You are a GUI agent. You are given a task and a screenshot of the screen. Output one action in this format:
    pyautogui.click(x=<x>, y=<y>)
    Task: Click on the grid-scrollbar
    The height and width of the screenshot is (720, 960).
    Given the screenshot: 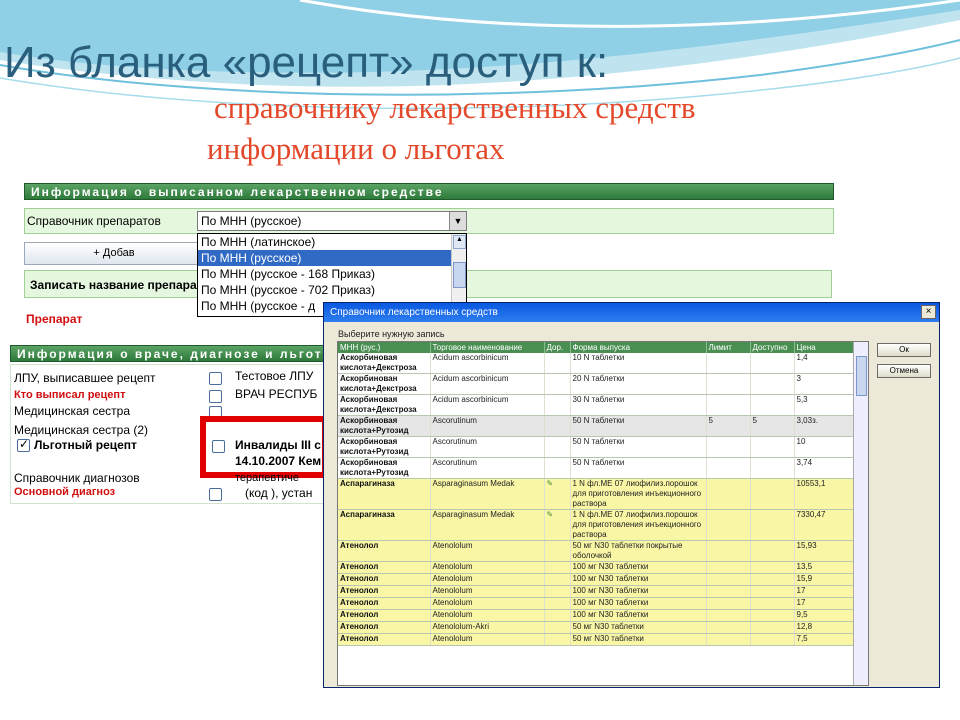 What is the action you would take?
    pyautogui.click(x=860, y=513)
    